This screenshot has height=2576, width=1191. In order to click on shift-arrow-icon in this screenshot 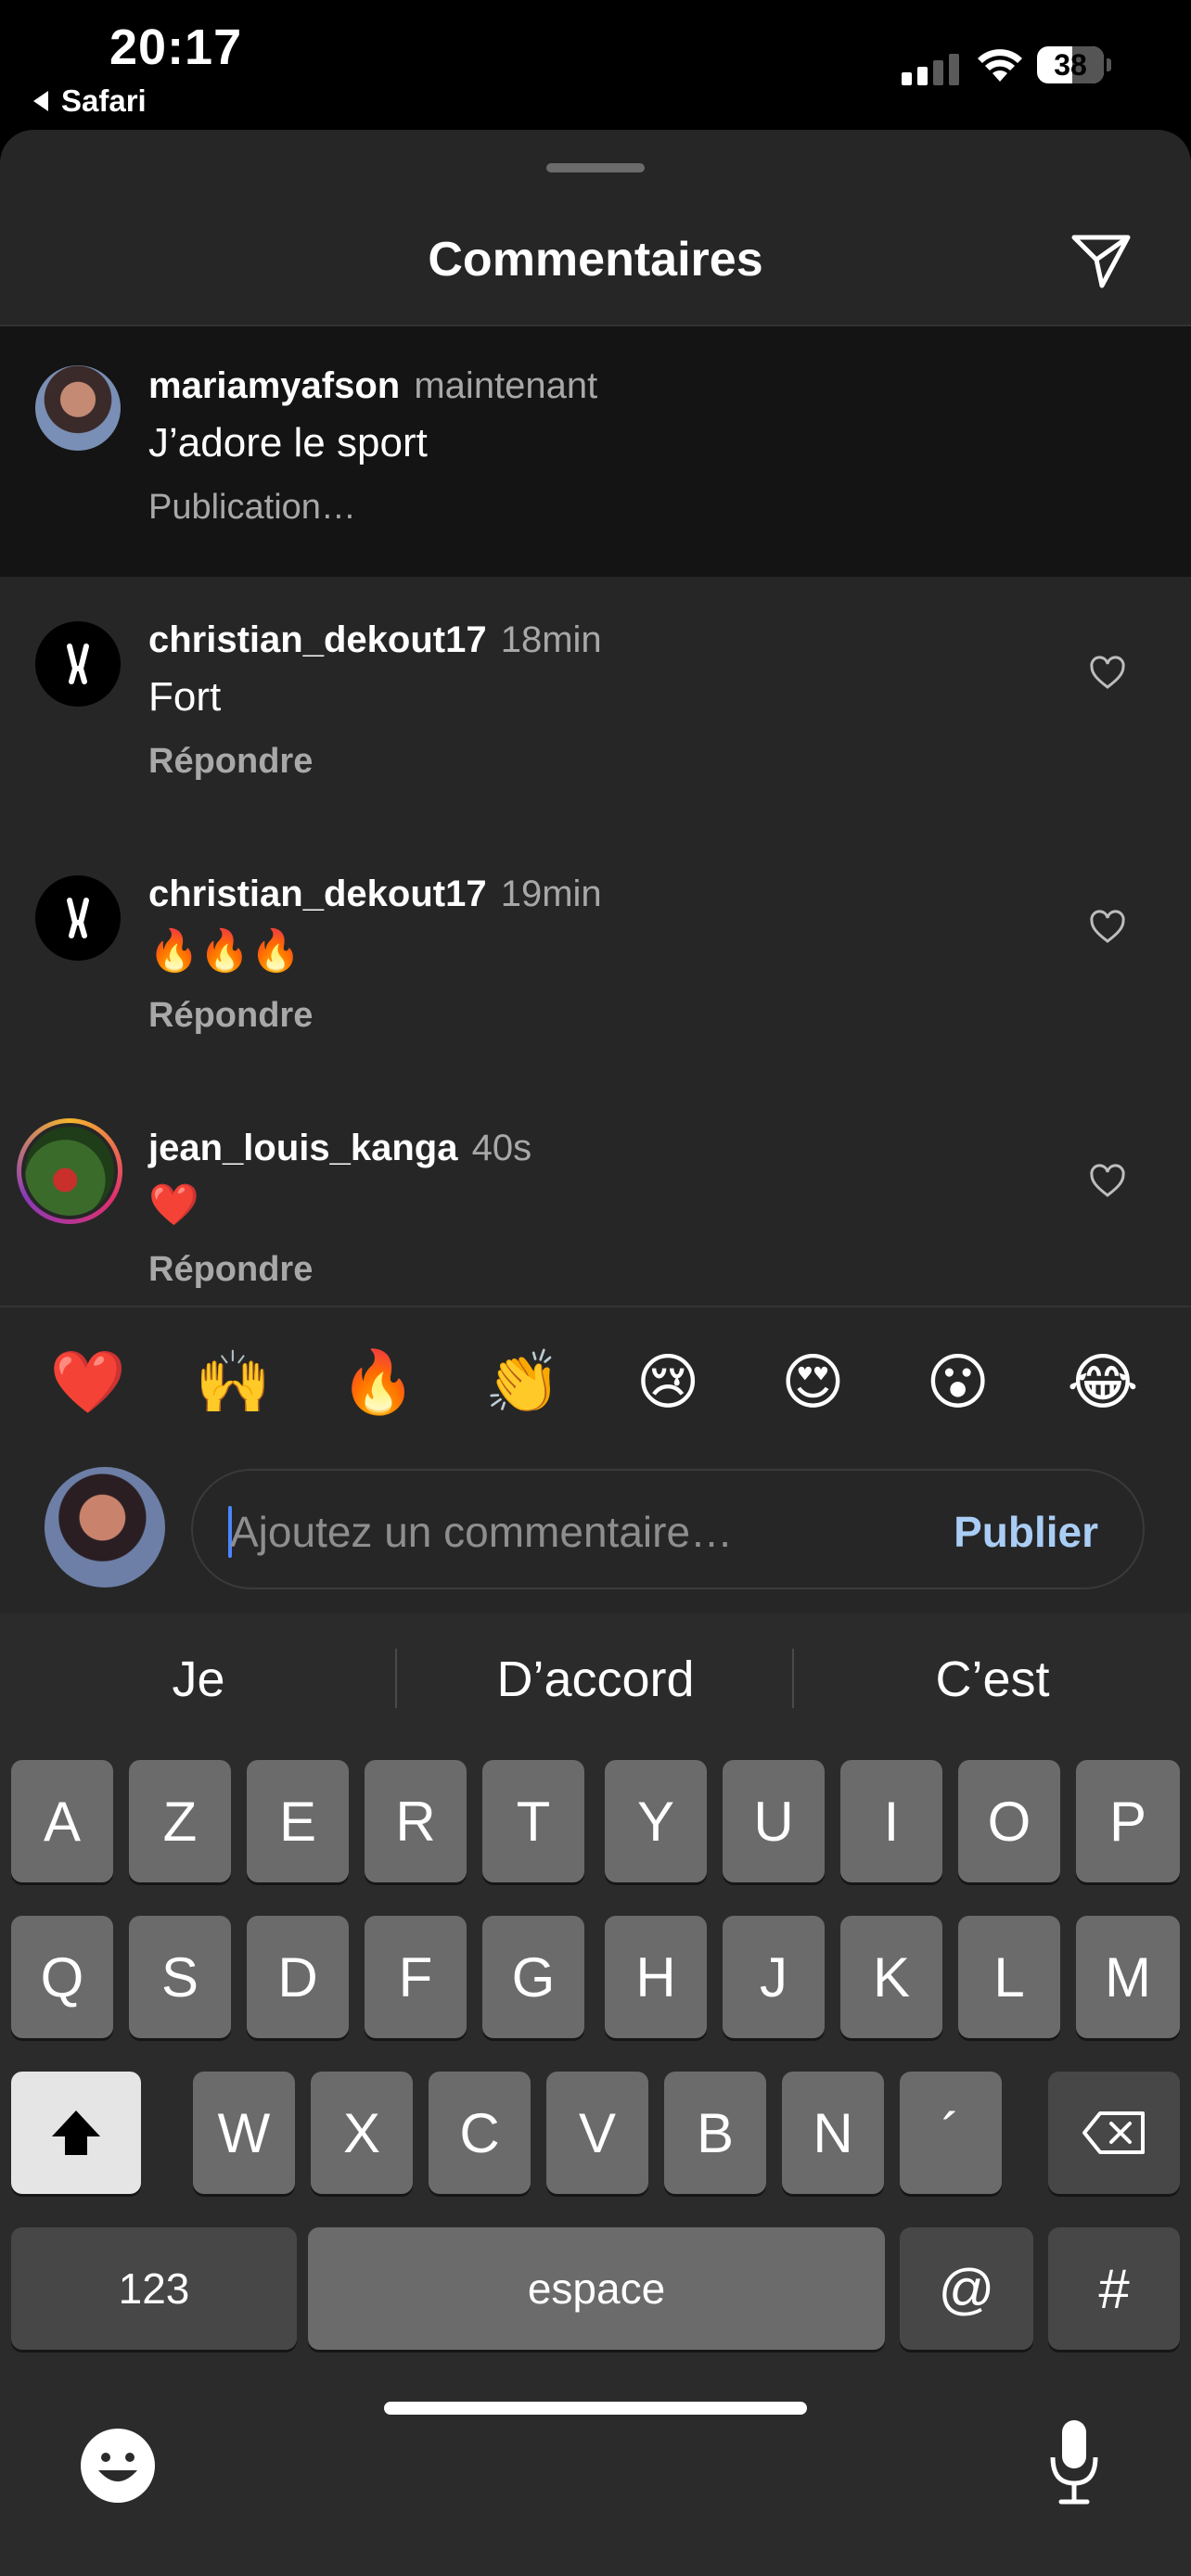, I will do `click(76, 2133)`.